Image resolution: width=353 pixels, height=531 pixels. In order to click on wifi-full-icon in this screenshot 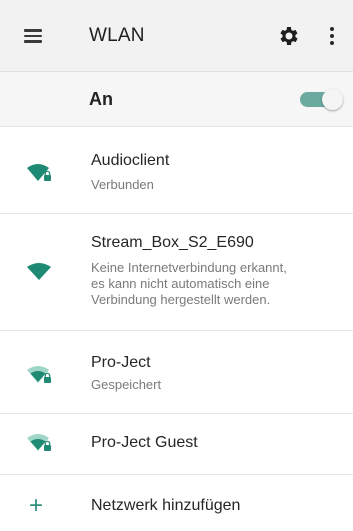, I will do `click(39, 271)`.